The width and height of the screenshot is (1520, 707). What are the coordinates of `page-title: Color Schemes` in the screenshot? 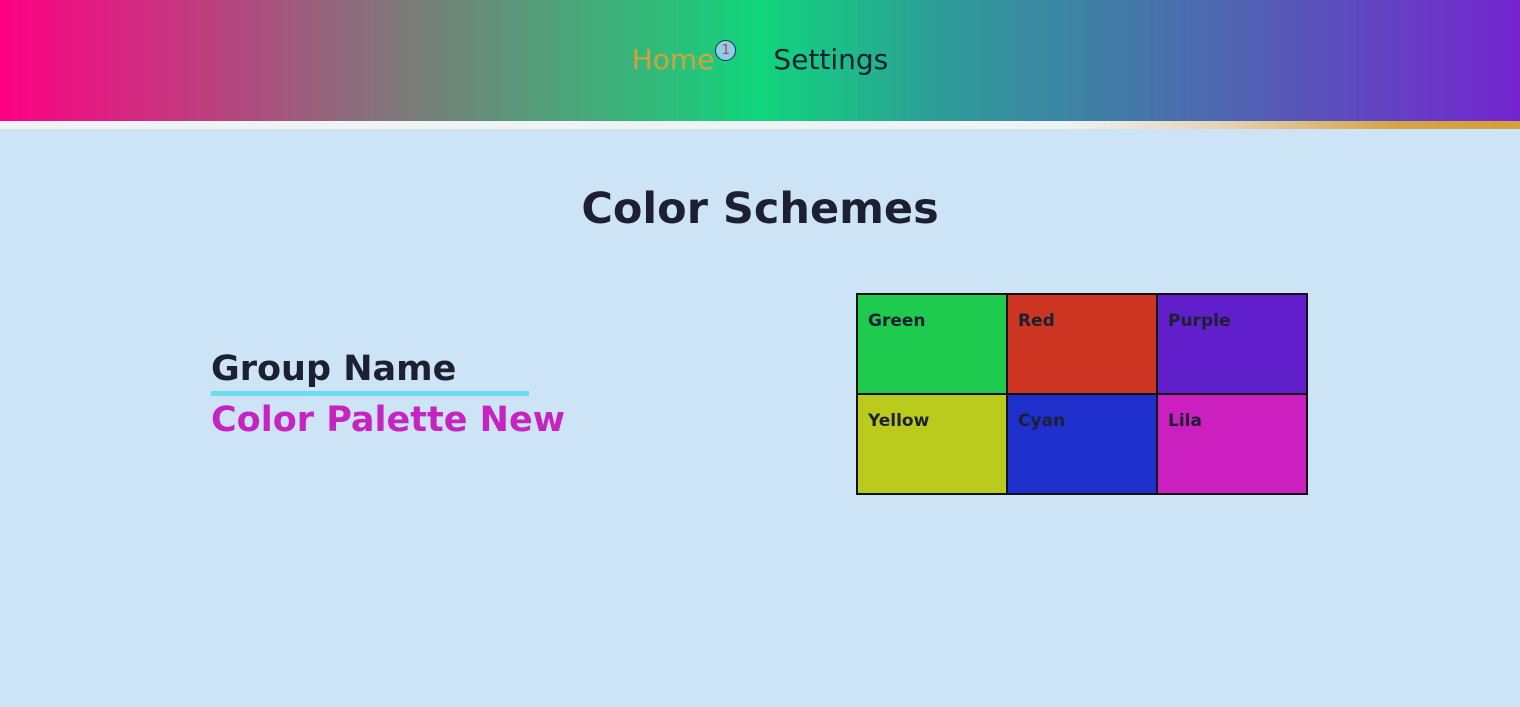 It's located at (760, 209).